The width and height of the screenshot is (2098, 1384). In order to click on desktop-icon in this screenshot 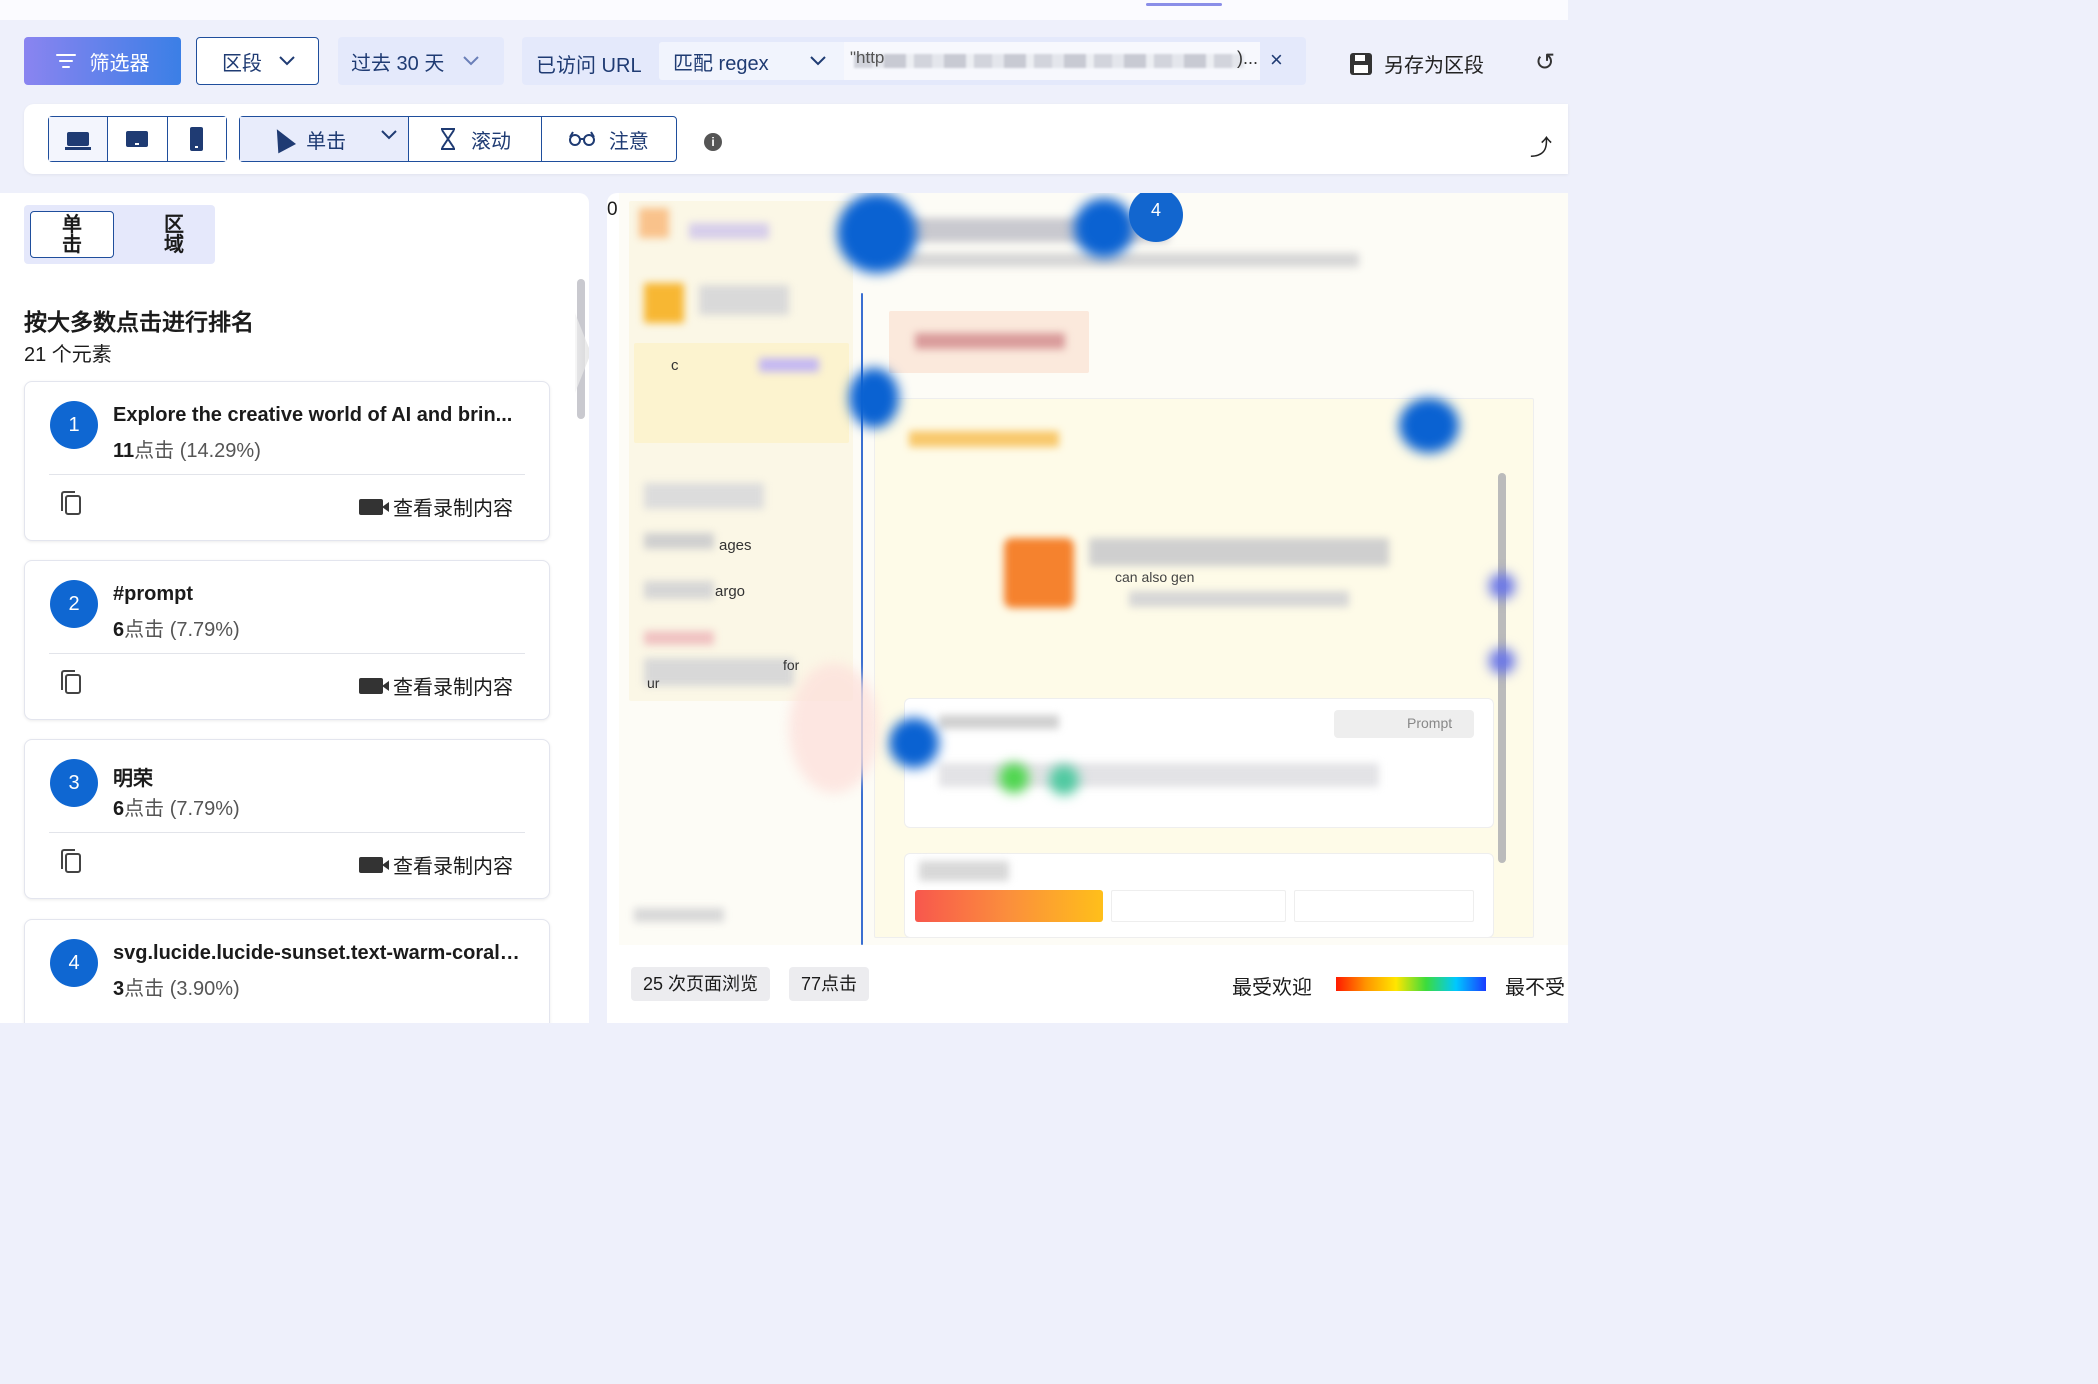, I will do `click(78, 141)`.